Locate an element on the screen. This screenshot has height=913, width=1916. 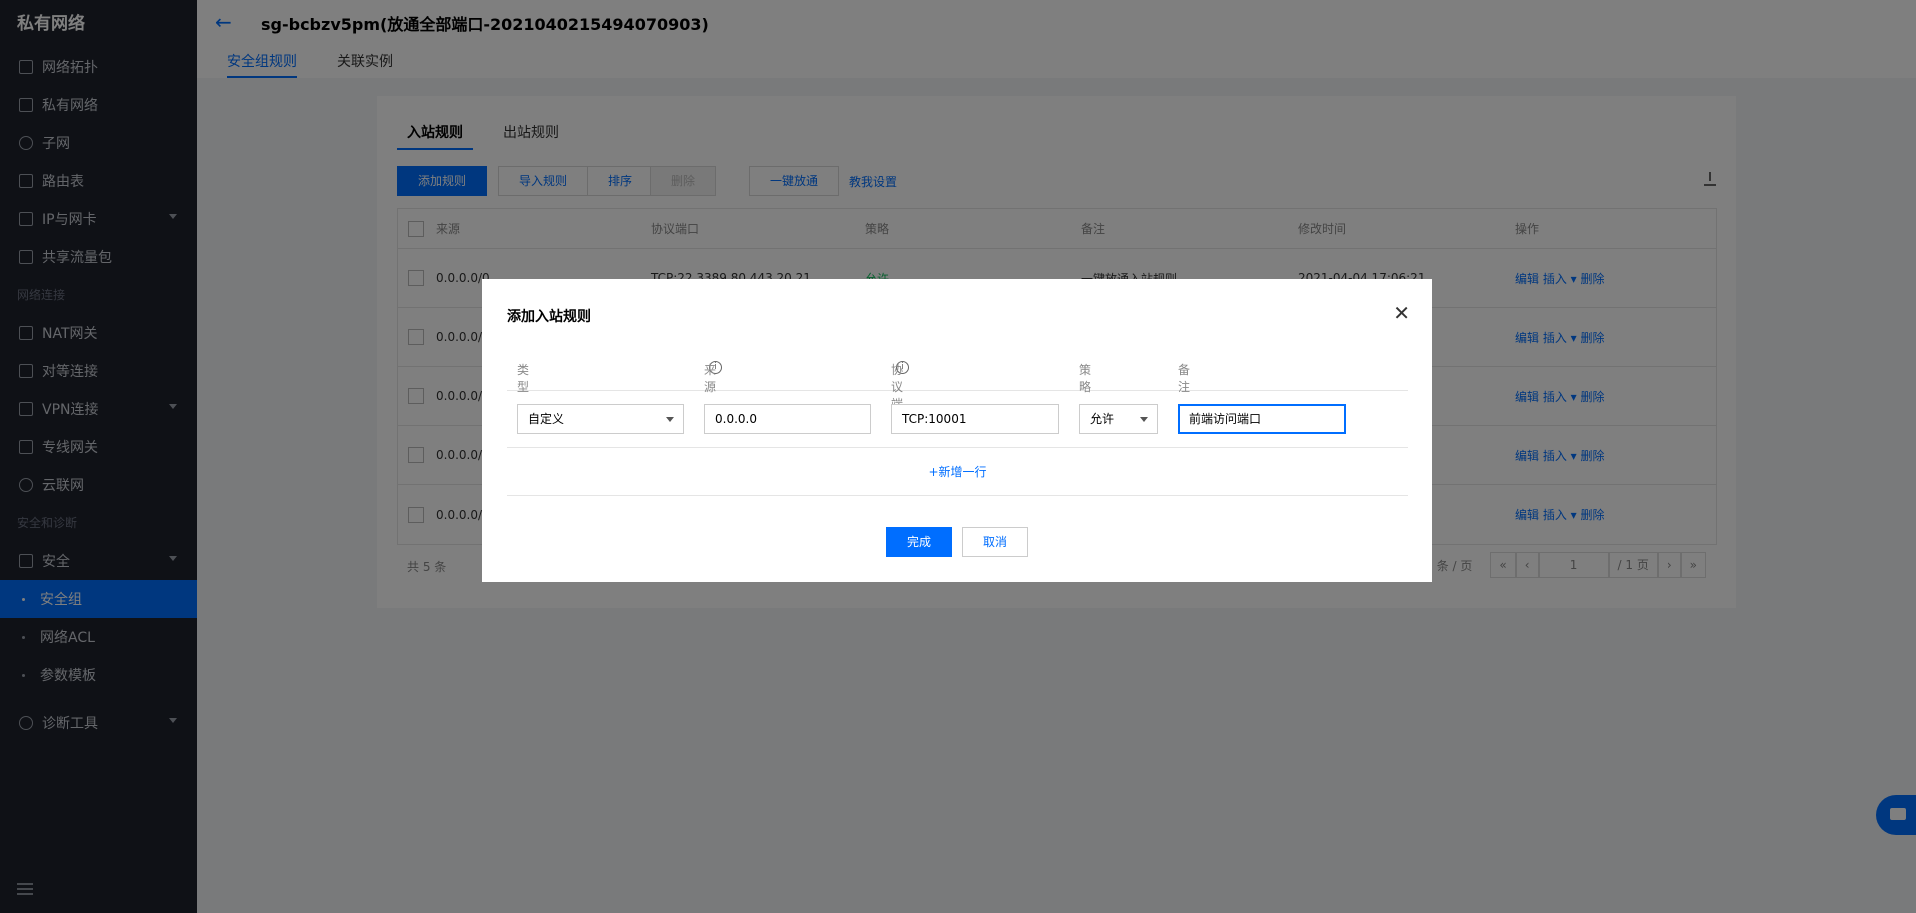
type-select-value: 自定义 is located at coordinates (546, 419).